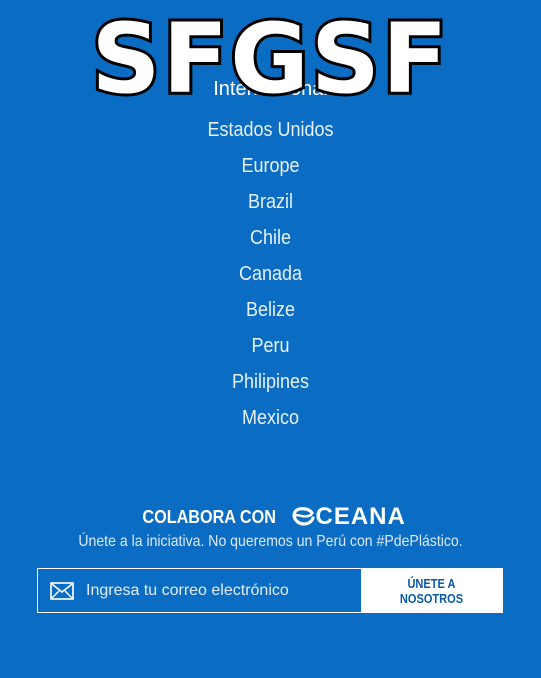 The image size is (541, 678). I want to click on country-link: Belize, so click(270, 312).